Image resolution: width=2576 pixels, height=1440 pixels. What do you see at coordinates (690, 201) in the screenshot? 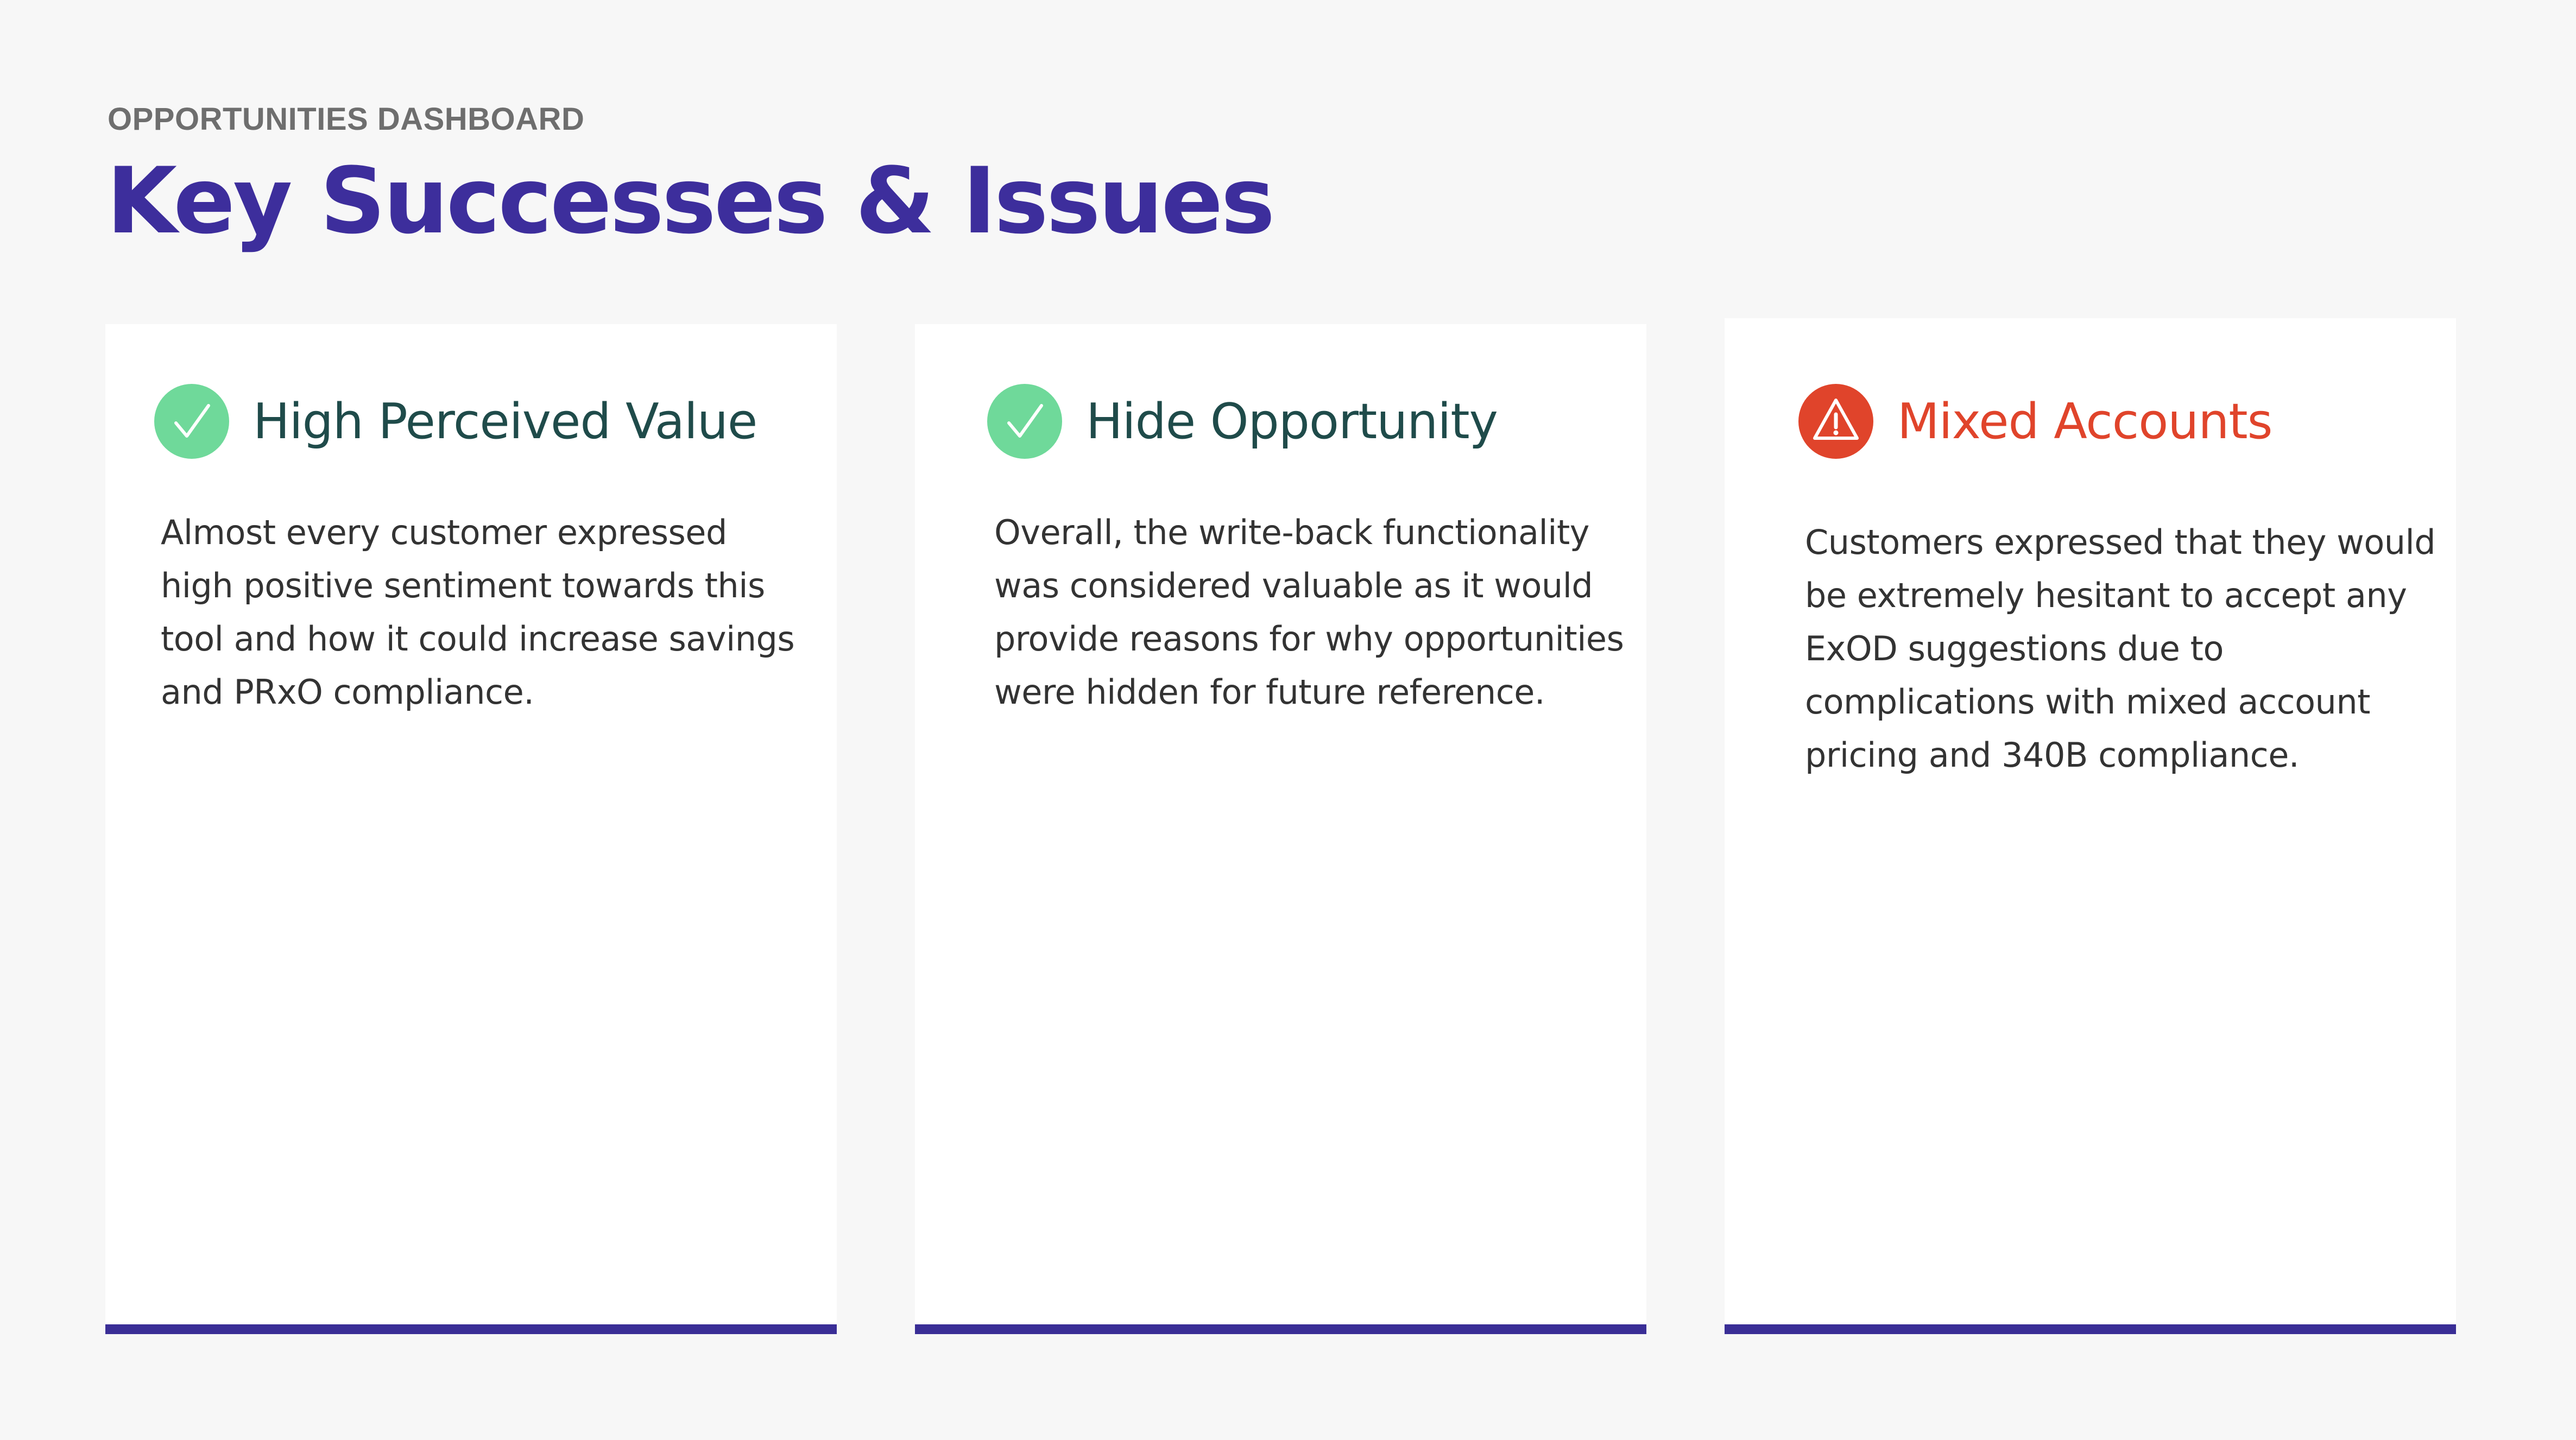
I see `page-title: Key Successes & Issues` at bounding box center [690, 201].